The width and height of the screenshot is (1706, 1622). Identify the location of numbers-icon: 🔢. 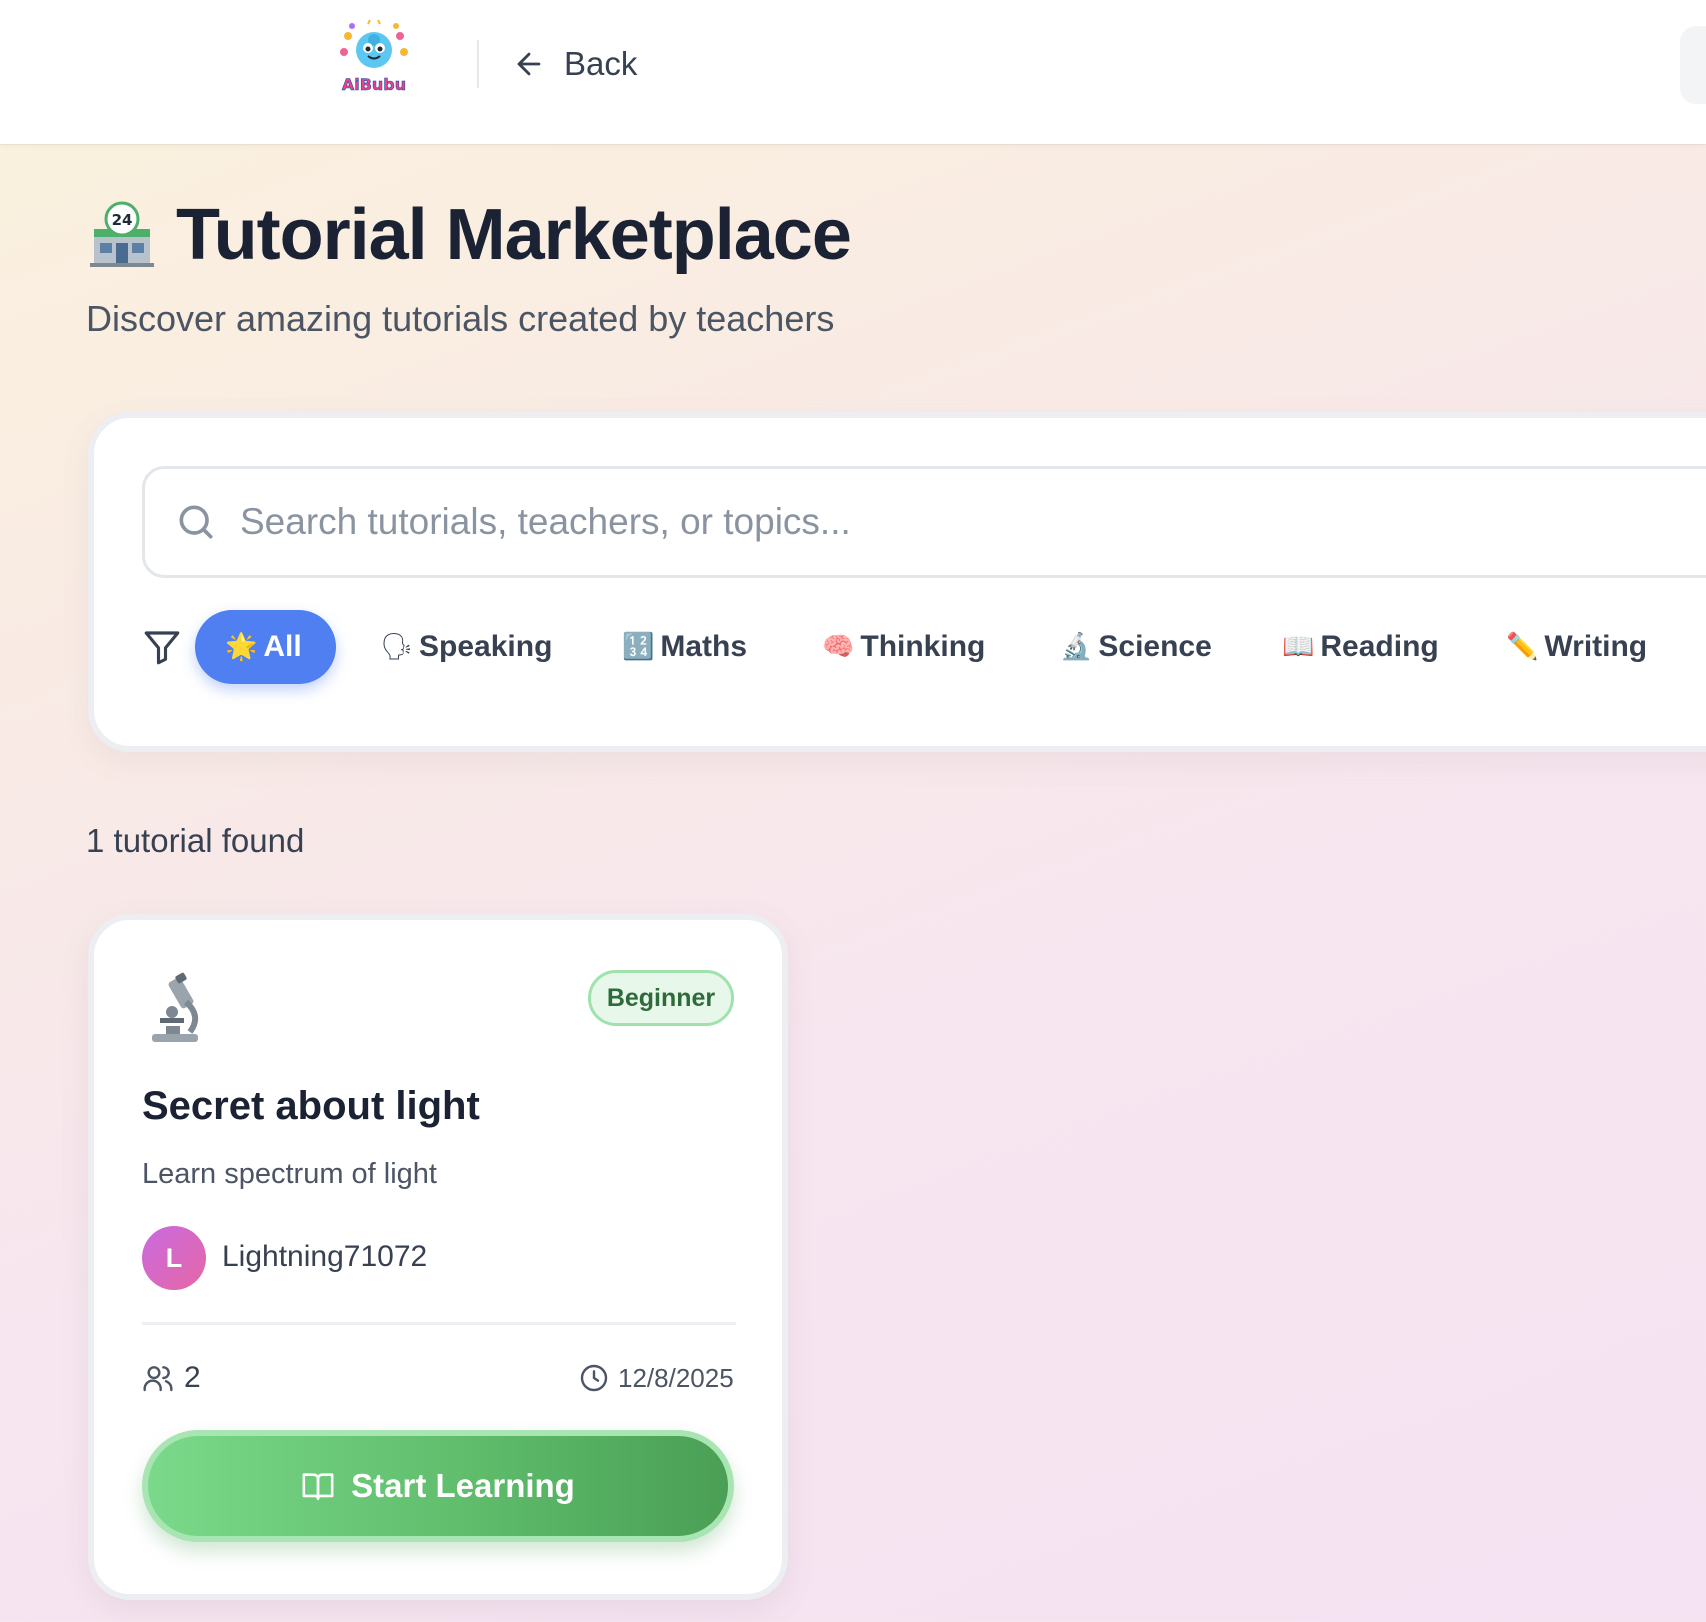
(638, 647).